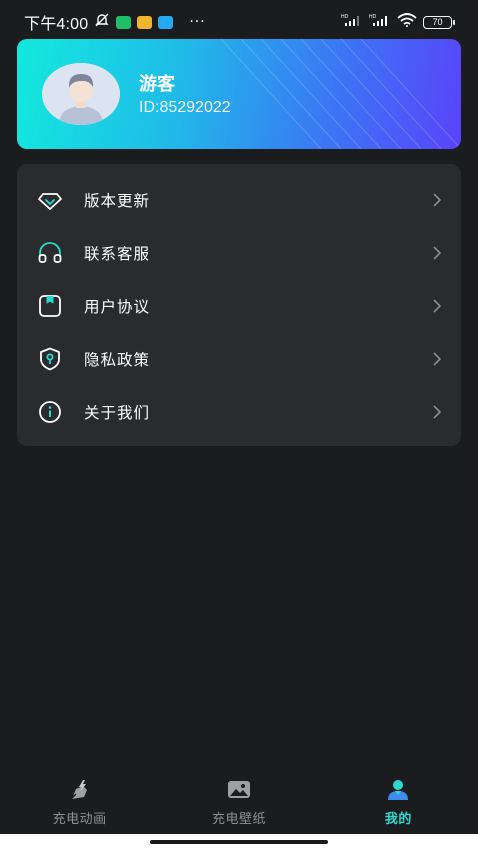 Image resolution: width=478 pixels, height=850 pixels. I want to click on status-right: HD HD 70, so click(398, 22).